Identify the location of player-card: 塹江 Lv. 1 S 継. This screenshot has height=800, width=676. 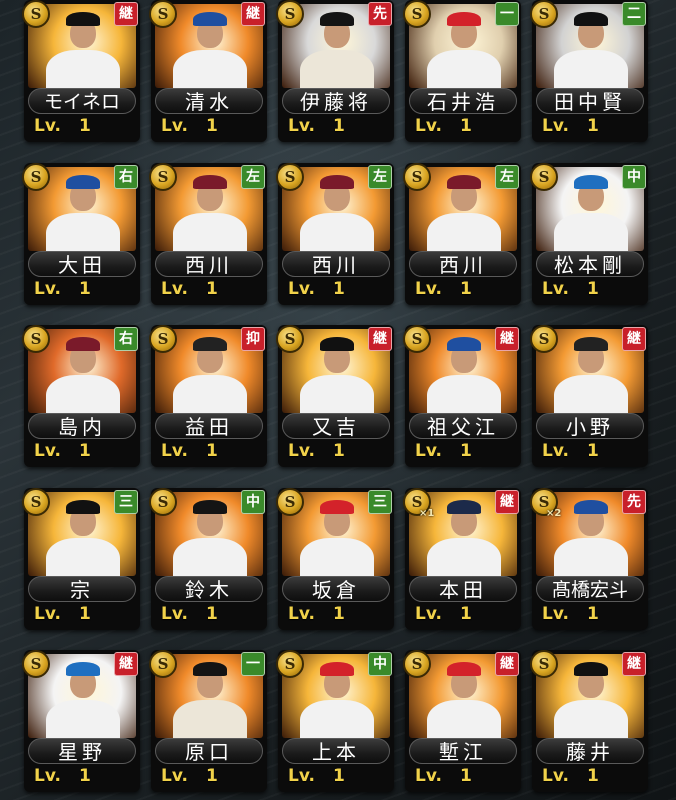
(463, 721).